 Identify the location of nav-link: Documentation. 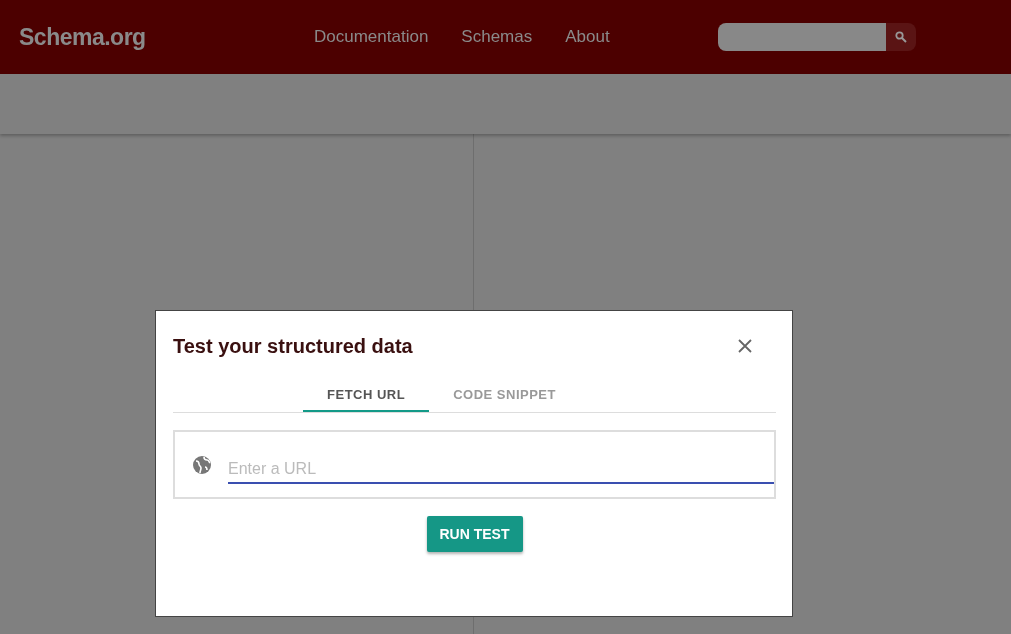
(371, 37).